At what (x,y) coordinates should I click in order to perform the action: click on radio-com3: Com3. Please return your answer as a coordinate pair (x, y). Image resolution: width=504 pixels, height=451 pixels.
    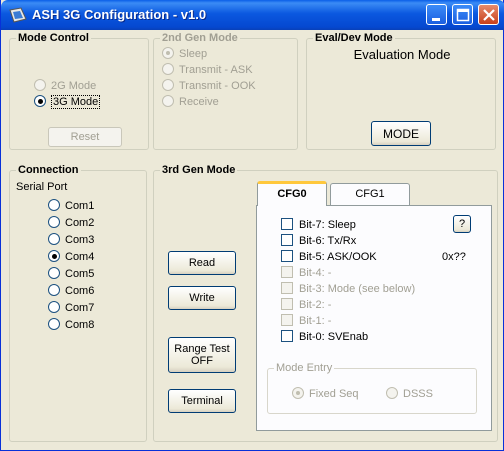
    Looking at the image, I should click on (71, 240).